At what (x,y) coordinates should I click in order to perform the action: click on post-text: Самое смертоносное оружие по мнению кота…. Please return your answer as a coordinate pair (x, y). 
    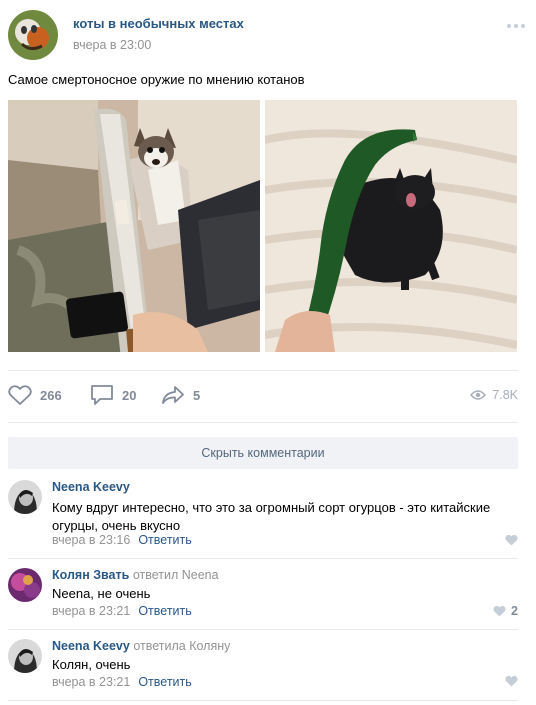
    Looking at the image, I should click on (156, 79).